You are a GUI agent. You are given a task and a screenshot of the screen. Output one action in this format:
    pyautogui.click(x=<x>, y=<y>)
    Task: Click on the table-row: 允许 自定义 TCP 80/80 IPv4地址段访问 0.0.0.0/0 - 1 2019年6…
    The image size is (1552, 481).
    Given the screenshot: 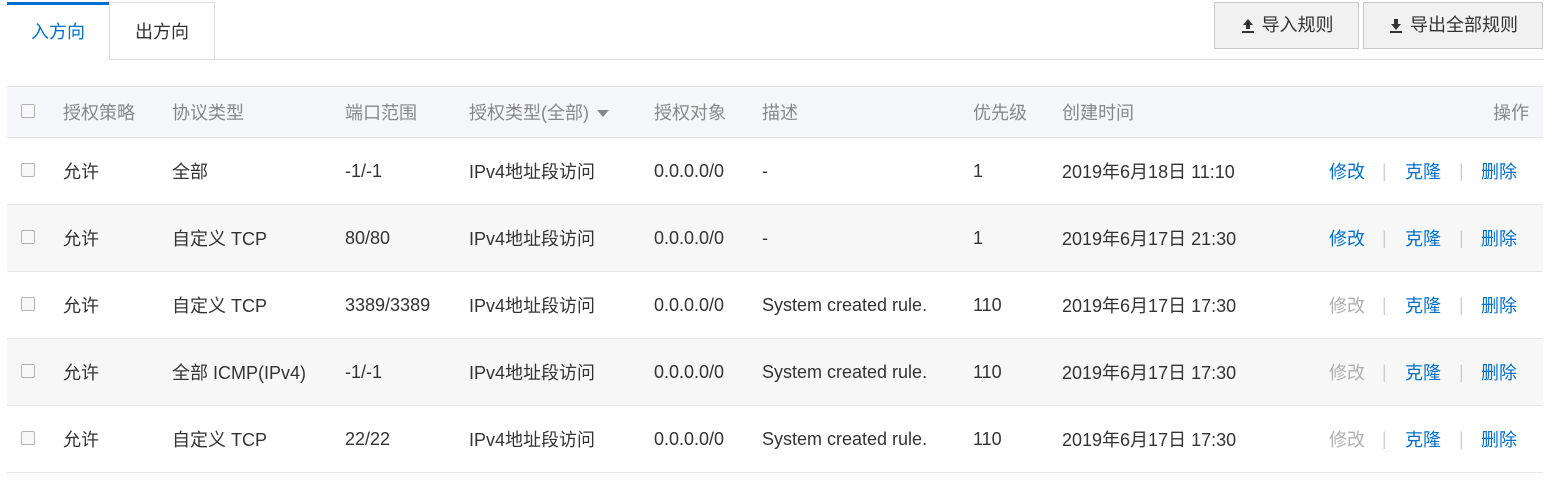 What is the action you would take?
    pyautogui.click(x=775, y=238)
    